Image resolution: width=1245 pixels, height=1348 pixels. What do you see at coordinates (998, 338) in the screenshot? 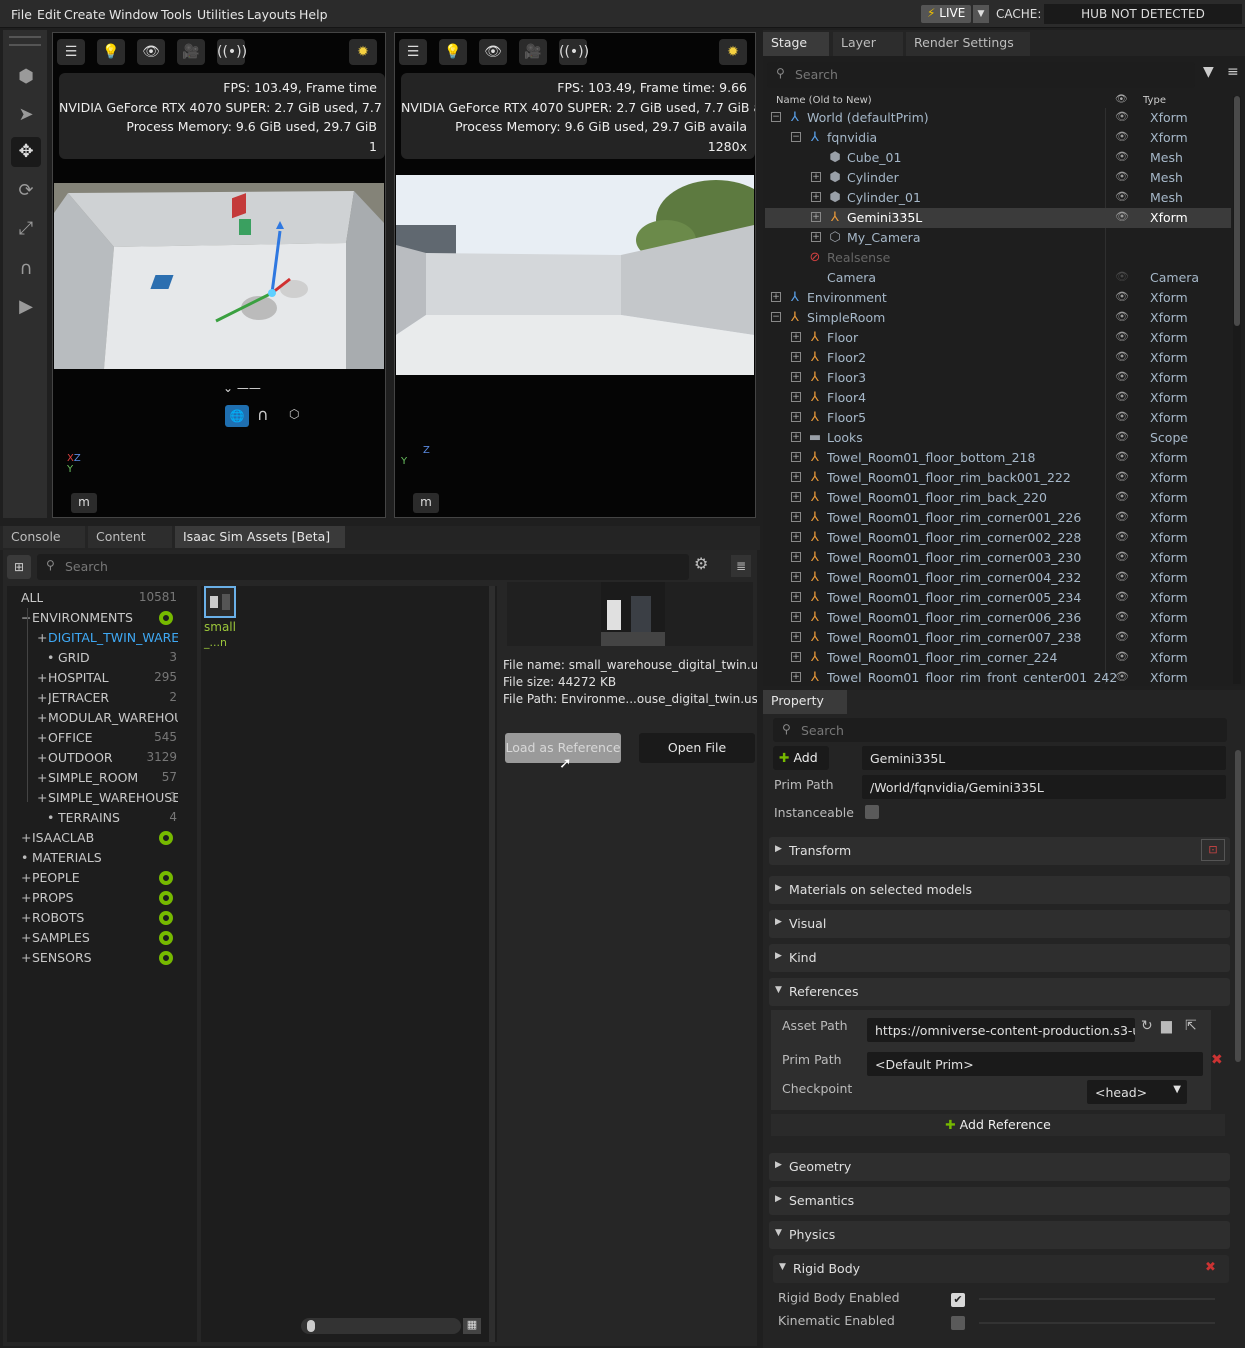
I see `stage-row: + ⅄ Floor 👁 Xform` at bounding box center [998, 338].